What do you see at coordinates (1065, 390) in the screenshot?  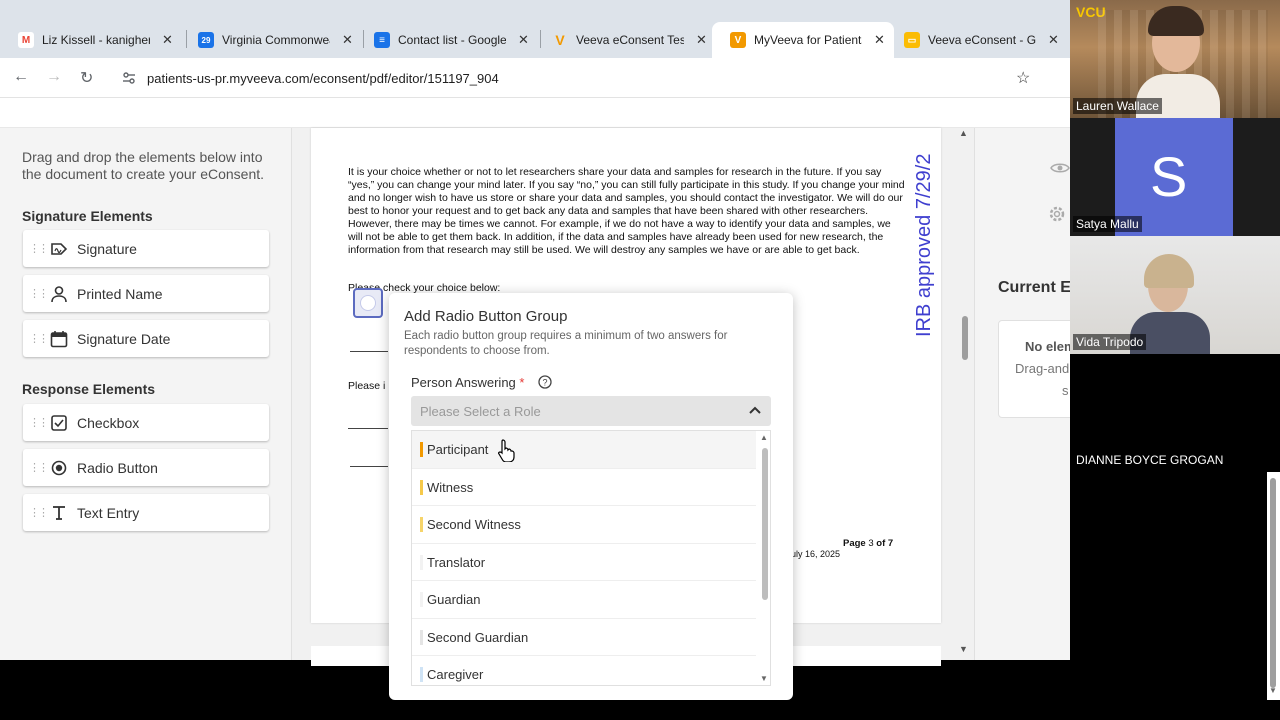 I see `no-elements-desc-cont: s` at bounding box center [1065, 390].